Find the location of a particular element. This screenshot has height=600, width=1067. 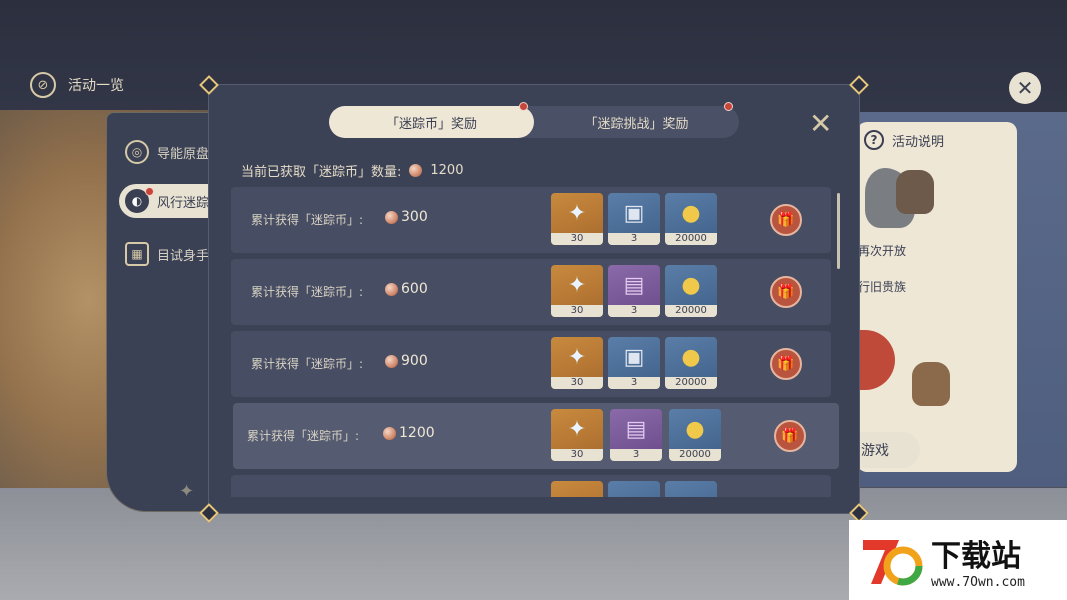

side-nav-item-label: 目试身手 is located at coordinates (183, 256).